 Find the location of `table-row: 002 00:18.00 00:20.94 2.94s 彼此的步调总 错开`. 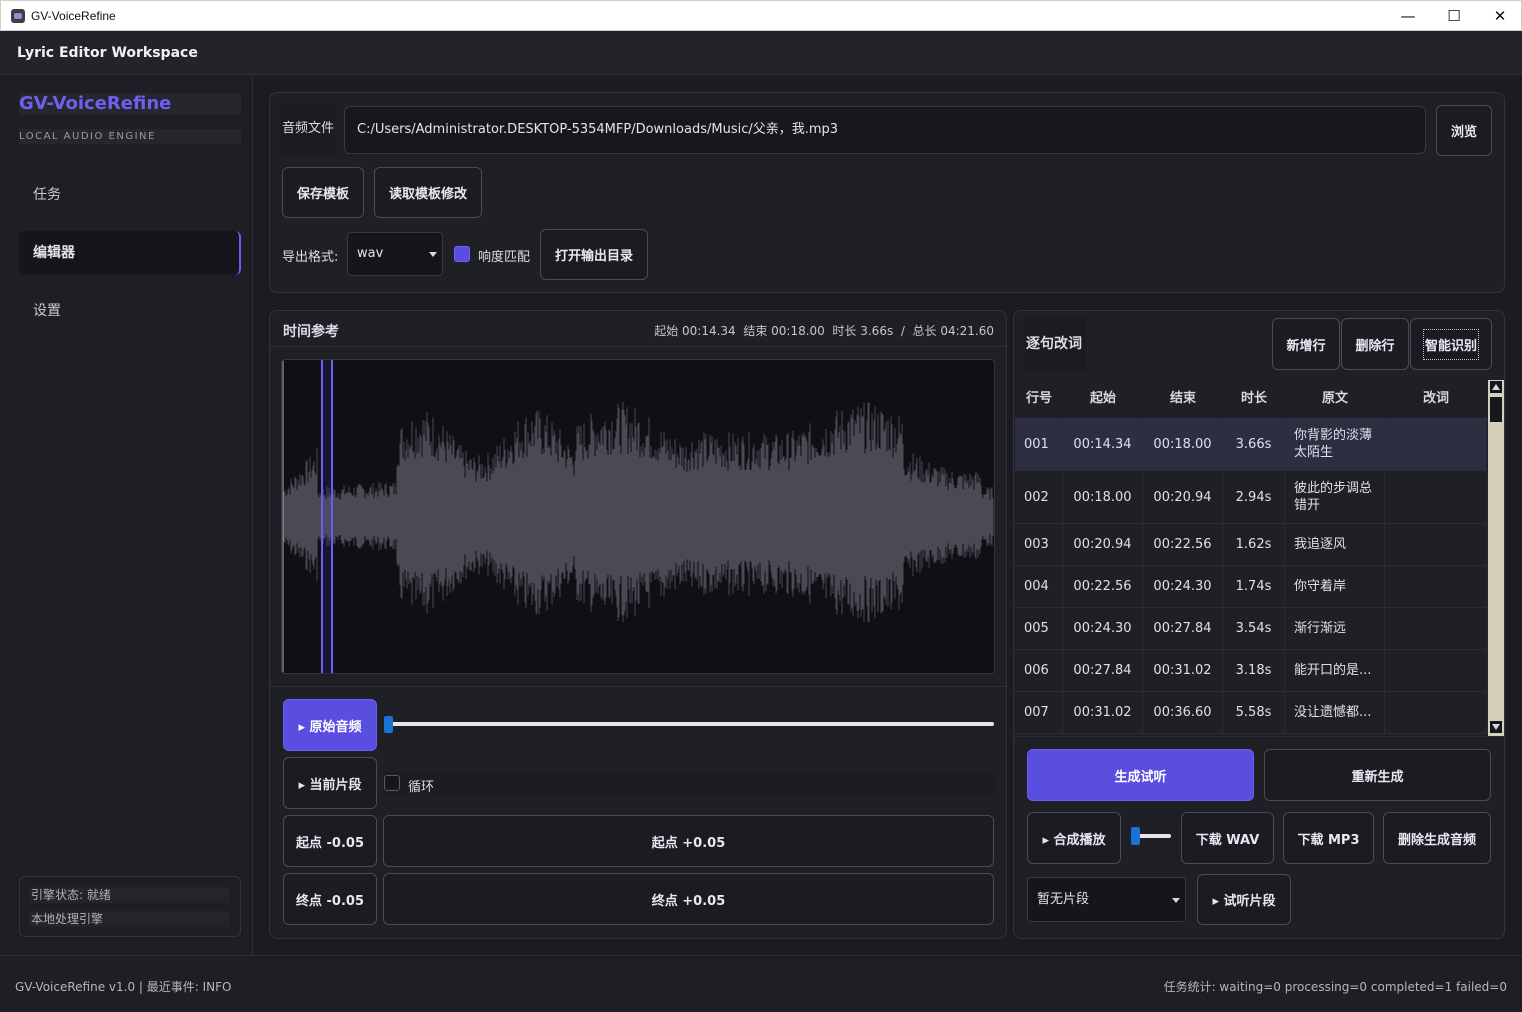

table-row: 002 00:18.00 00:20.94 2.94s 彼此的步调总 错开 is located at coordinates (1251, 497).